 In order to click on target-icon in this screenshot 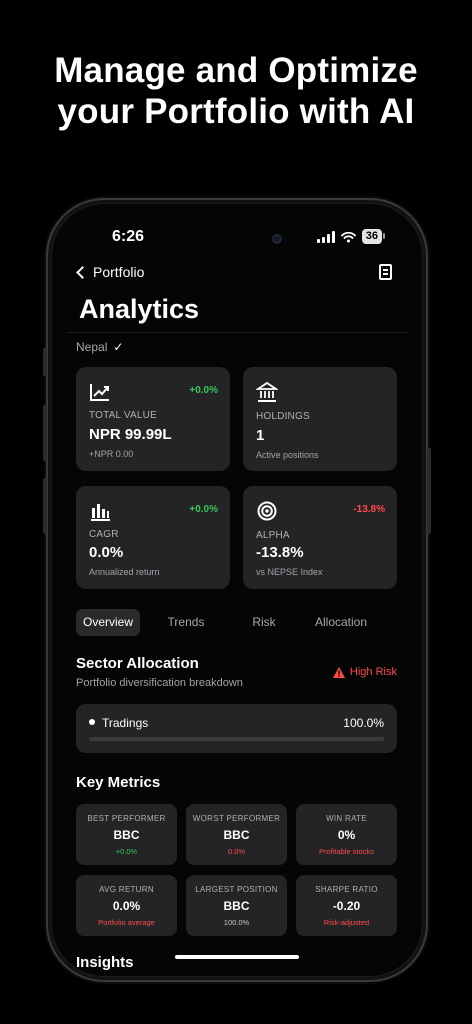, I will do `click(267, 511)`.